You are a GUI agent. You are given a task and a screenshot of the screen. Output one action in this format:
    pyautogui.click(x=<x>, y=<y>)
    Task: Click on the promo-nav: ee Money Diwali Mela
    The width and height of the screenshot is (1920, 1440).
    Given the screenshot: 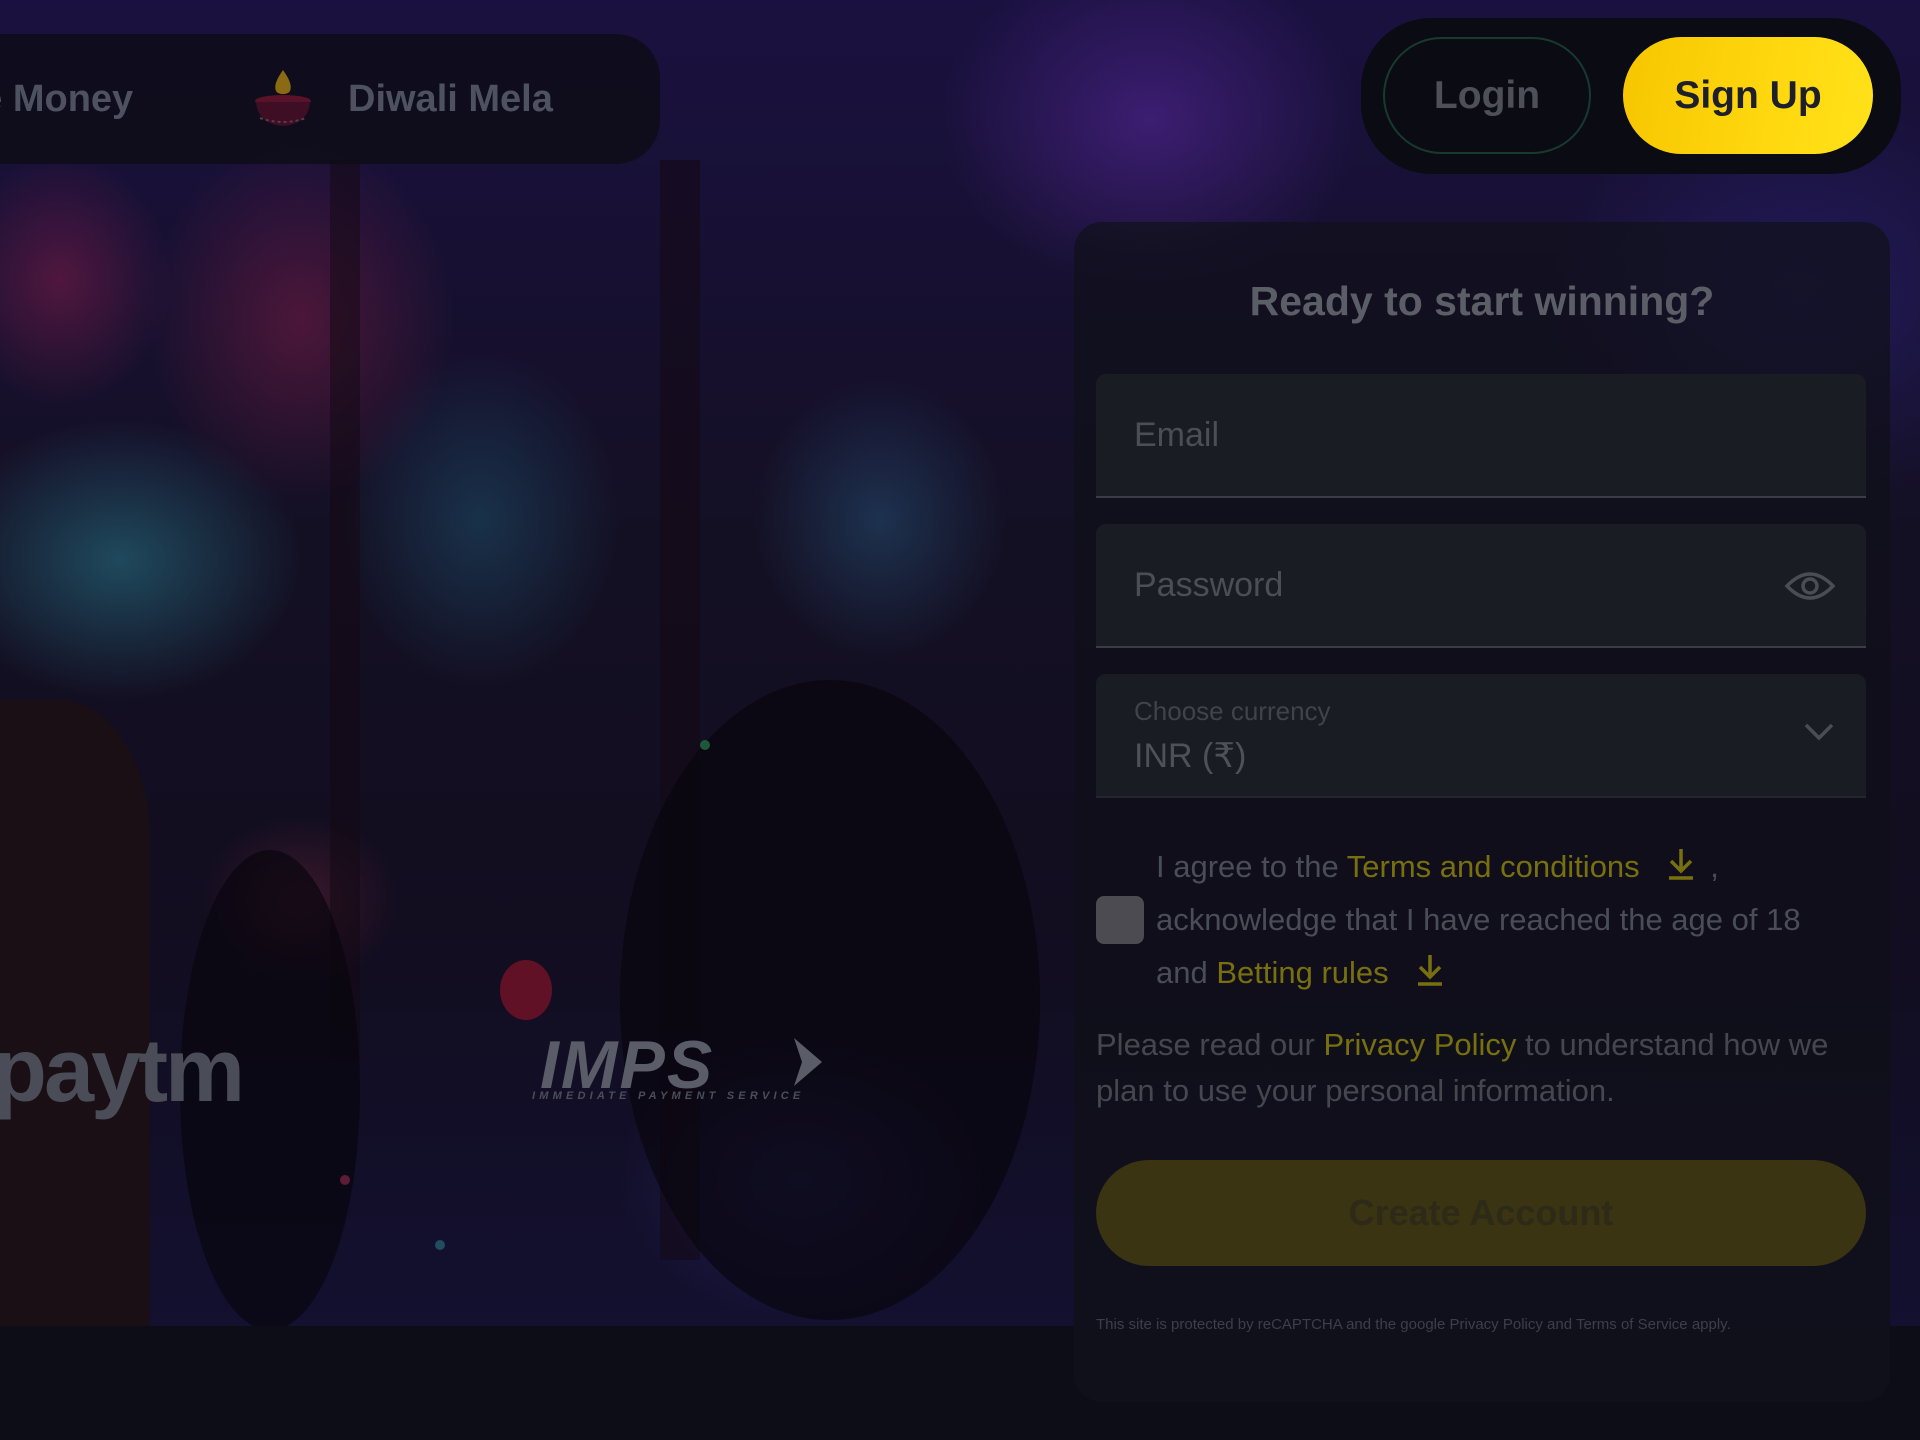 What is the action you would take?
    pyautogui.click(x=330, y=99)
    